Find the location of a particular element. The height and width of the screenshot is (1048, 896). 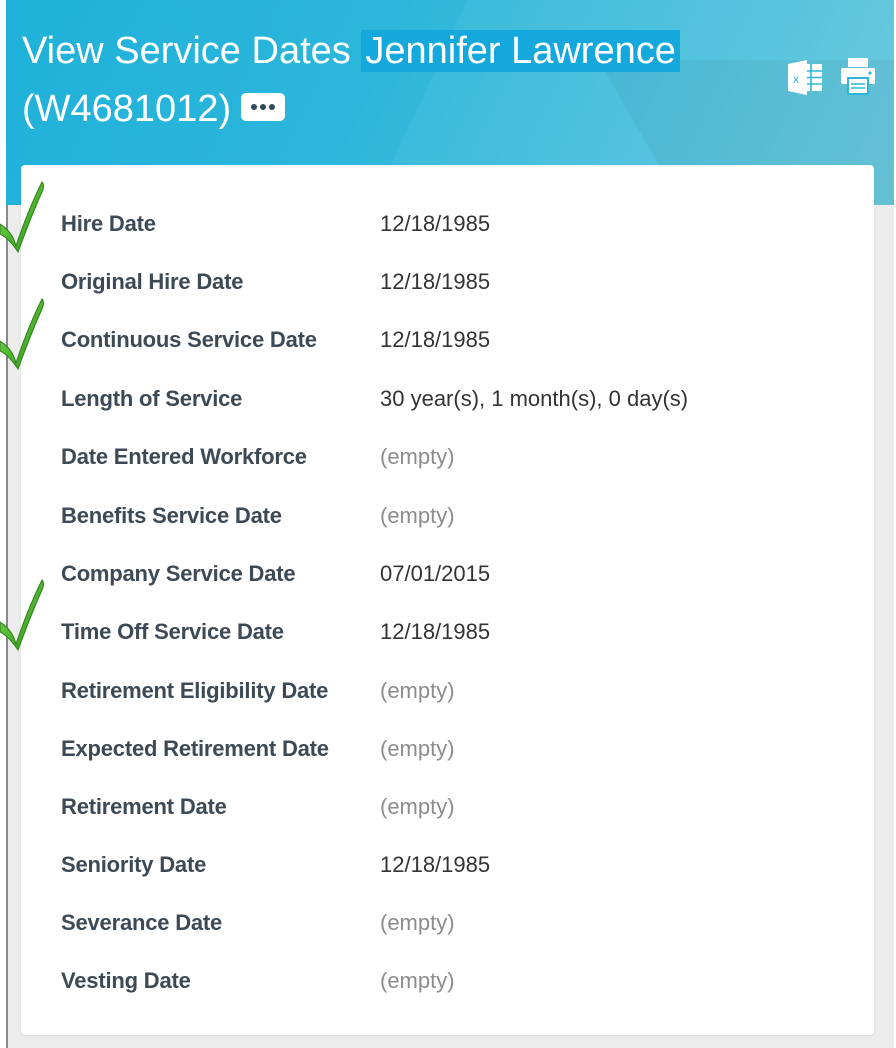

field-label: Time Off Service Date is located at coordinates (172, 631).